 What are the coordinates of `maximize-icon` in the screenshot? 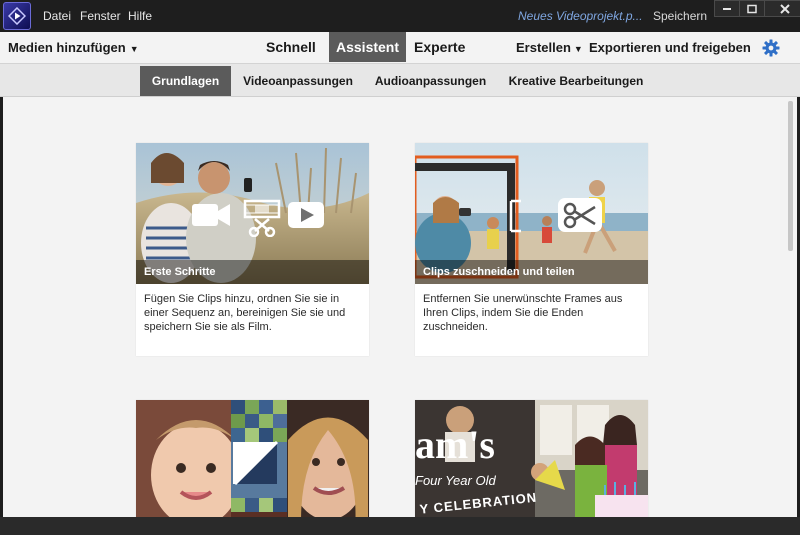 It's located at (752, 8).